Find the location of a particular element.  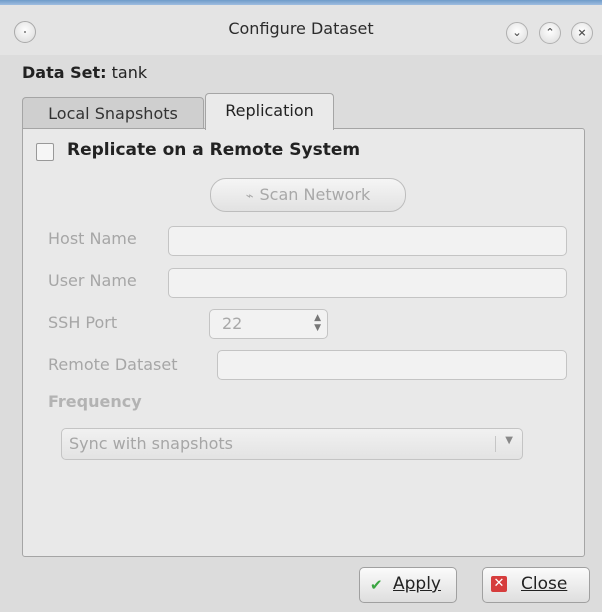

frequency-select: Sync with snapshots ▼ is located at coordinates (292, 444).